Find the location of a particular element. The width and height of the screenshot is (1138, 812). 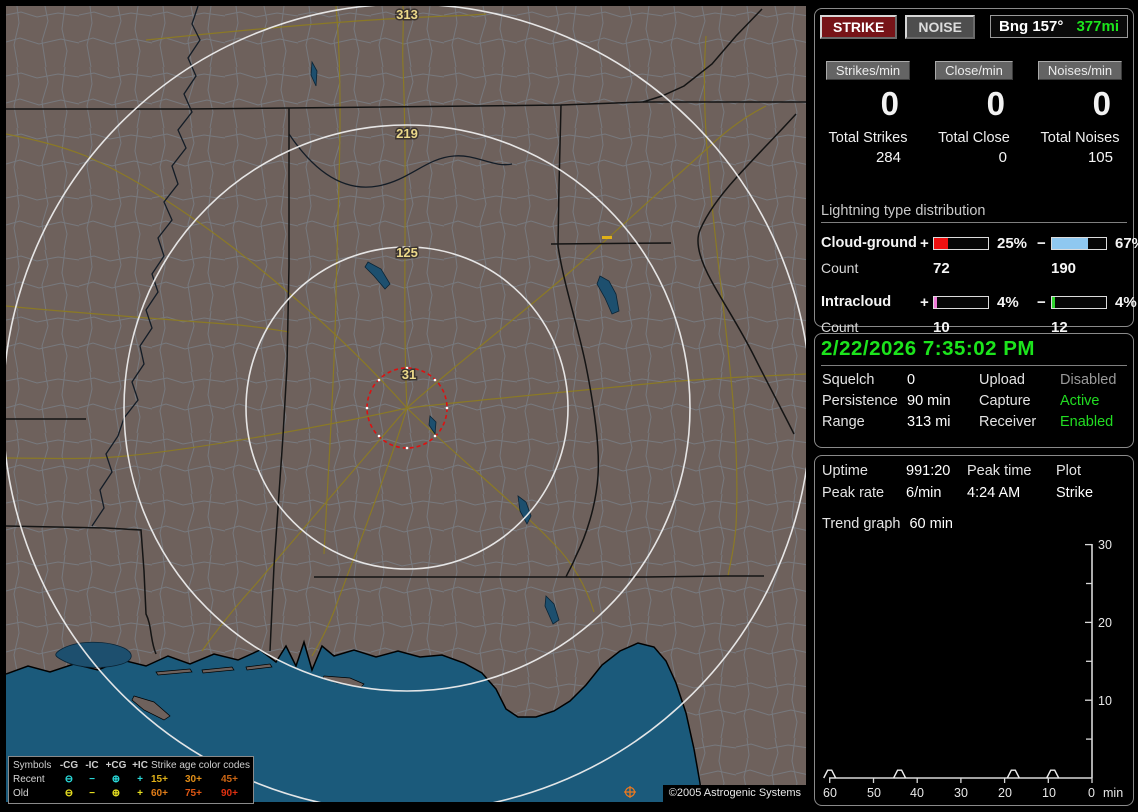

x-tick-50: 50 is located at coordinates (874, 793).